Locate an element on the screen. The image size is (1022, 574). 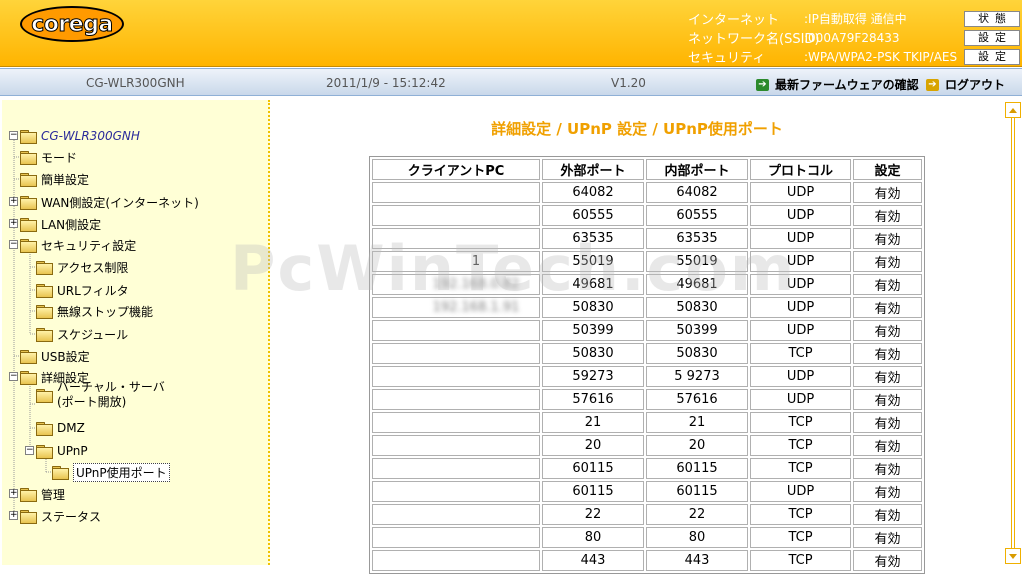
internal-port-cell: 5 9273 is located at coordinates (697, 376).